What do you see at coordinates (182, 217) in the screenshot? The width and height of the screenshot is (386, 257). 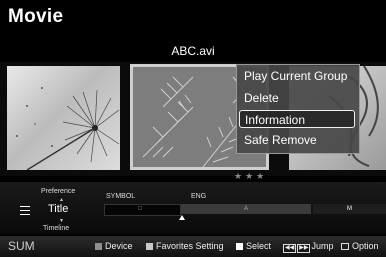 I see `index-pointer-icon` at bounding box center [182, 217].